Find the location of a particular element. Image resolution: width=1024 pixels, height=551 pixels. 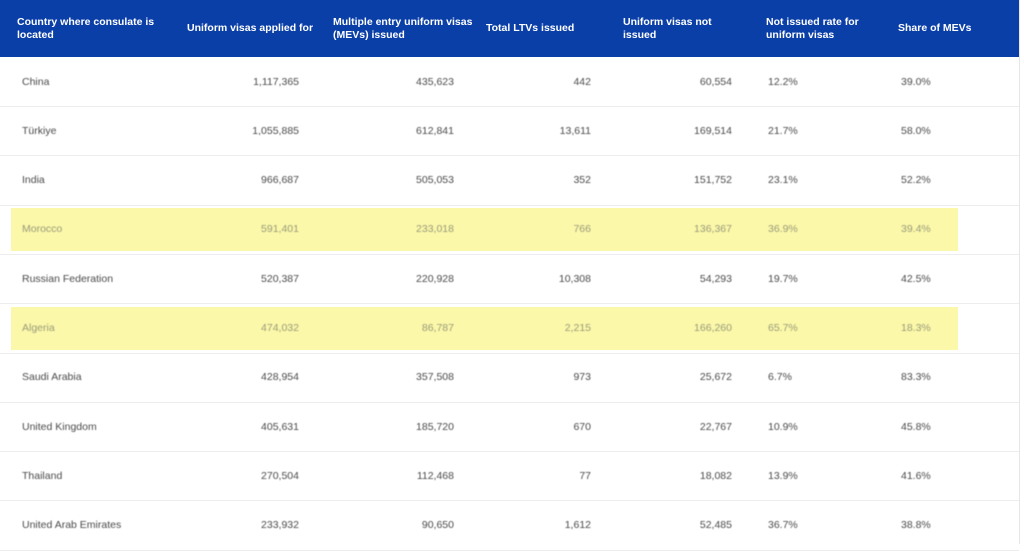

cell-not-issued-rate: 10.9% is located at coordinates (783, 426).